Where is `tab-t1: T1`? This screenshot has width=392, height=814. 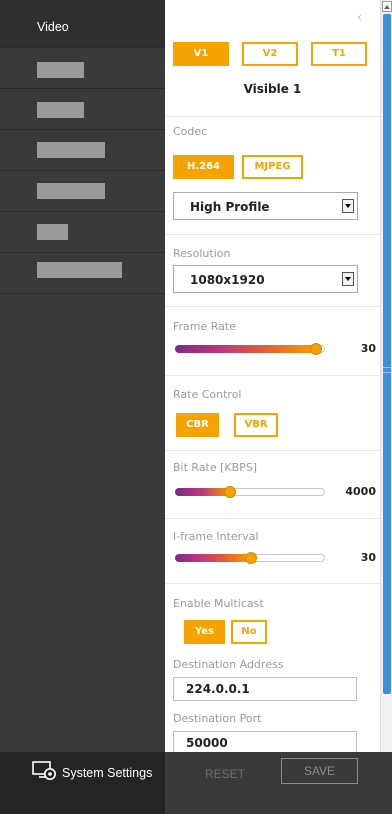
tab-t1: T1 is located at coordinates (339, 54).